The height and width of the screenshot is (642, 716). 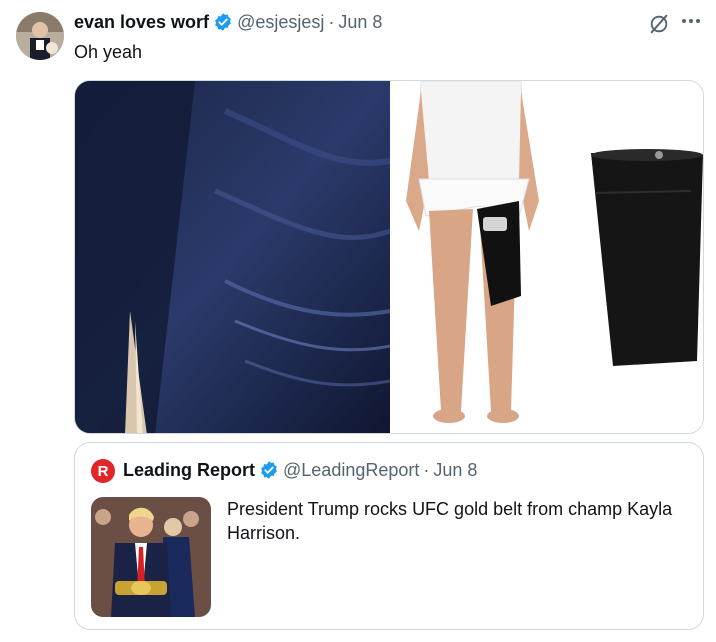 I want to click on quoted-author-handle: @LeadingReport, so click(x=351, y=470).